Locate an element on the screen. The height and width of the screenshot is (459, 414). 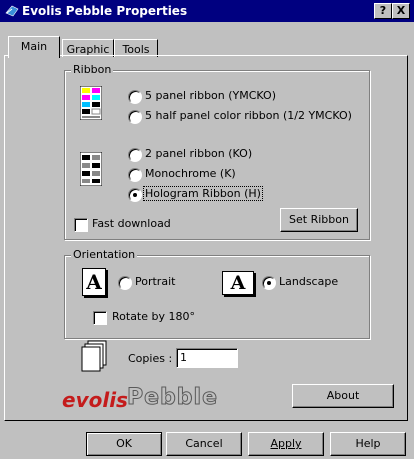
window-title: Evolis Pebble Properties is located at coordinates (105, 11).